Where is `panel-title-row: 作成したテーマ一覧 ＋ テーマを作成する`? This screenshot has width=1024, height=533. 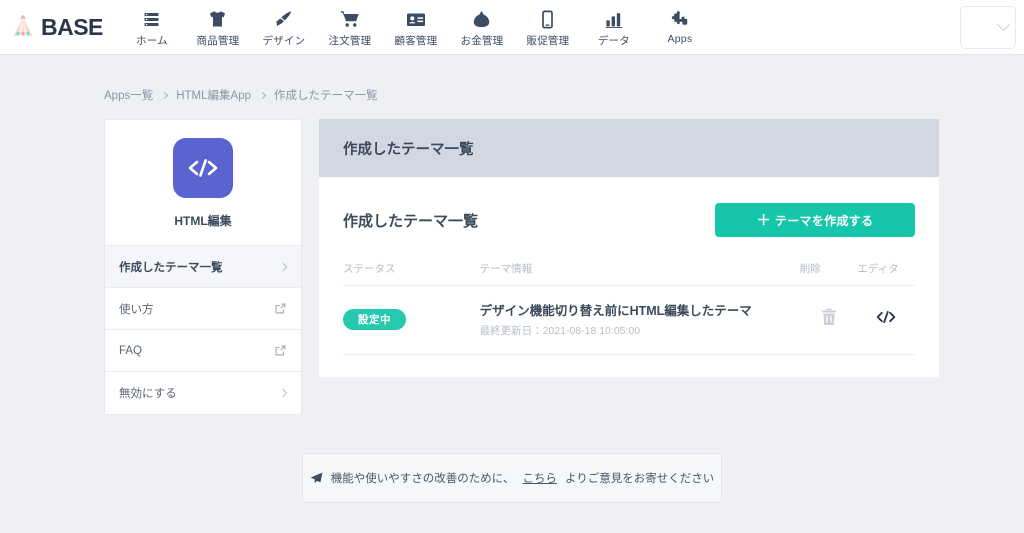
panel-title-row: 作成したテーマ一覧 ＋ テーマを作成する is located at coordinates (629, 220).